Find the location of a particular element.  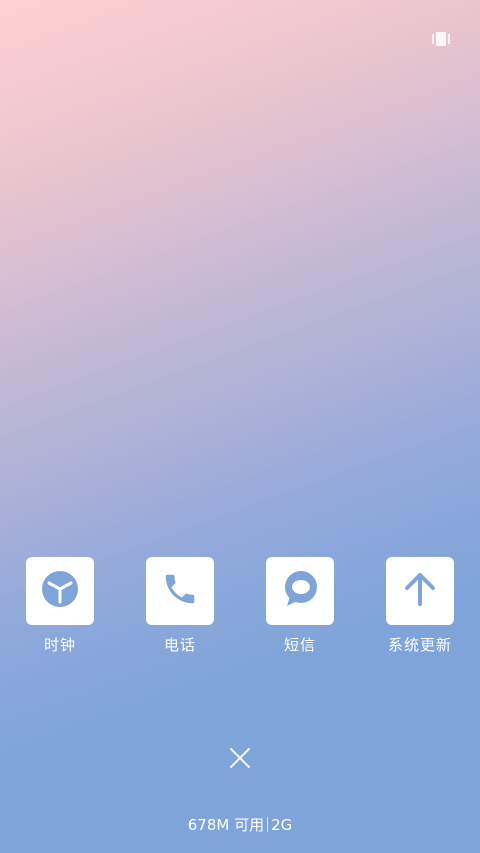

app-clock: 时钟 is located at coordinates (60, 612).